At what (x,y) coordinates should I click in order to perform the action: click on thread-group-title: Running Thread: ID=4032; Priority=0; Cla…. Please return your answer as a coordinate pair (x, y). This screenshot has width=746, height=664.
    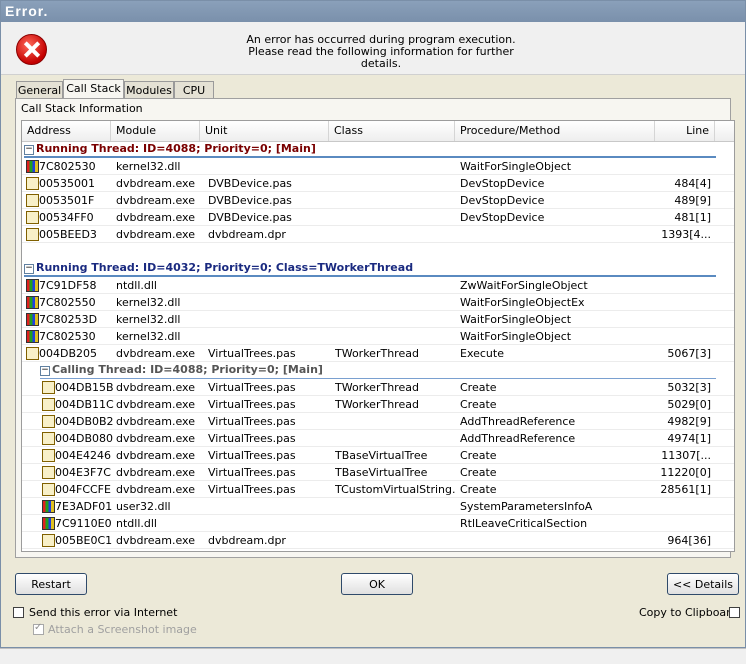
    Looking at the image, I should click on (225, 267).